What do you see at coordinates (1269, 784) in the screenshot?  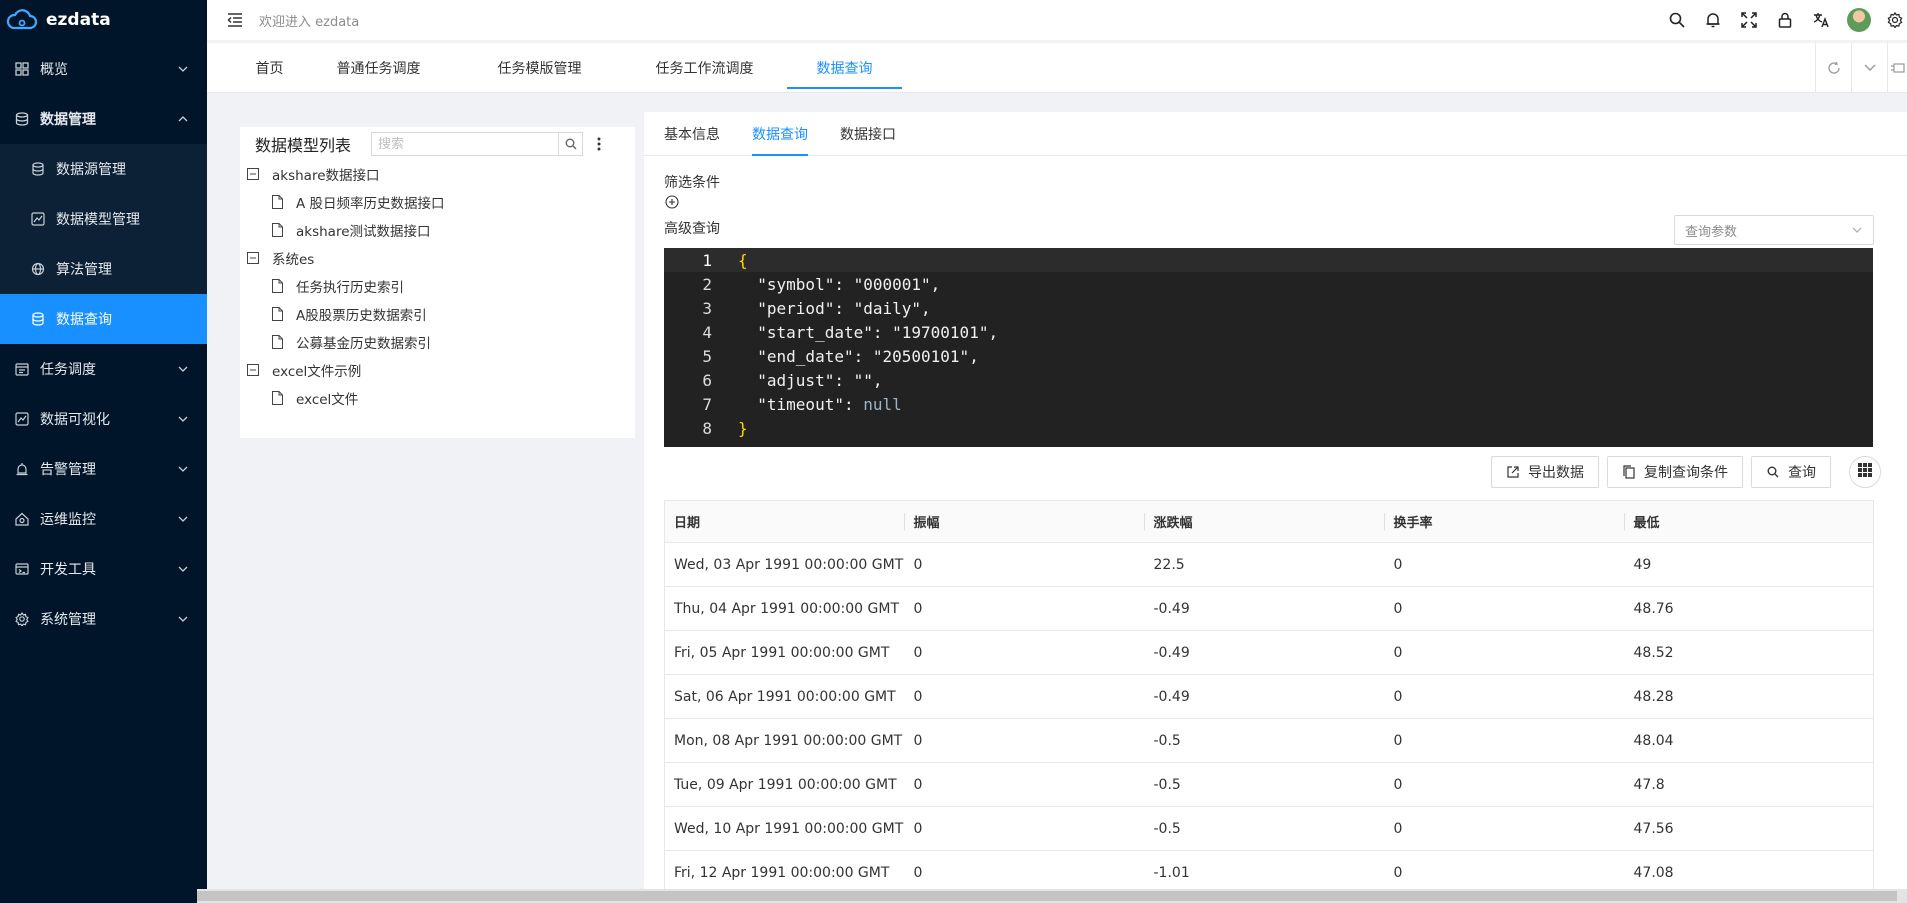 I see `table-row: Tue, 09 Apr 1991 00:00:00 GMT 0 -0.5 0 47.8` at bounding box center [1269, 784].